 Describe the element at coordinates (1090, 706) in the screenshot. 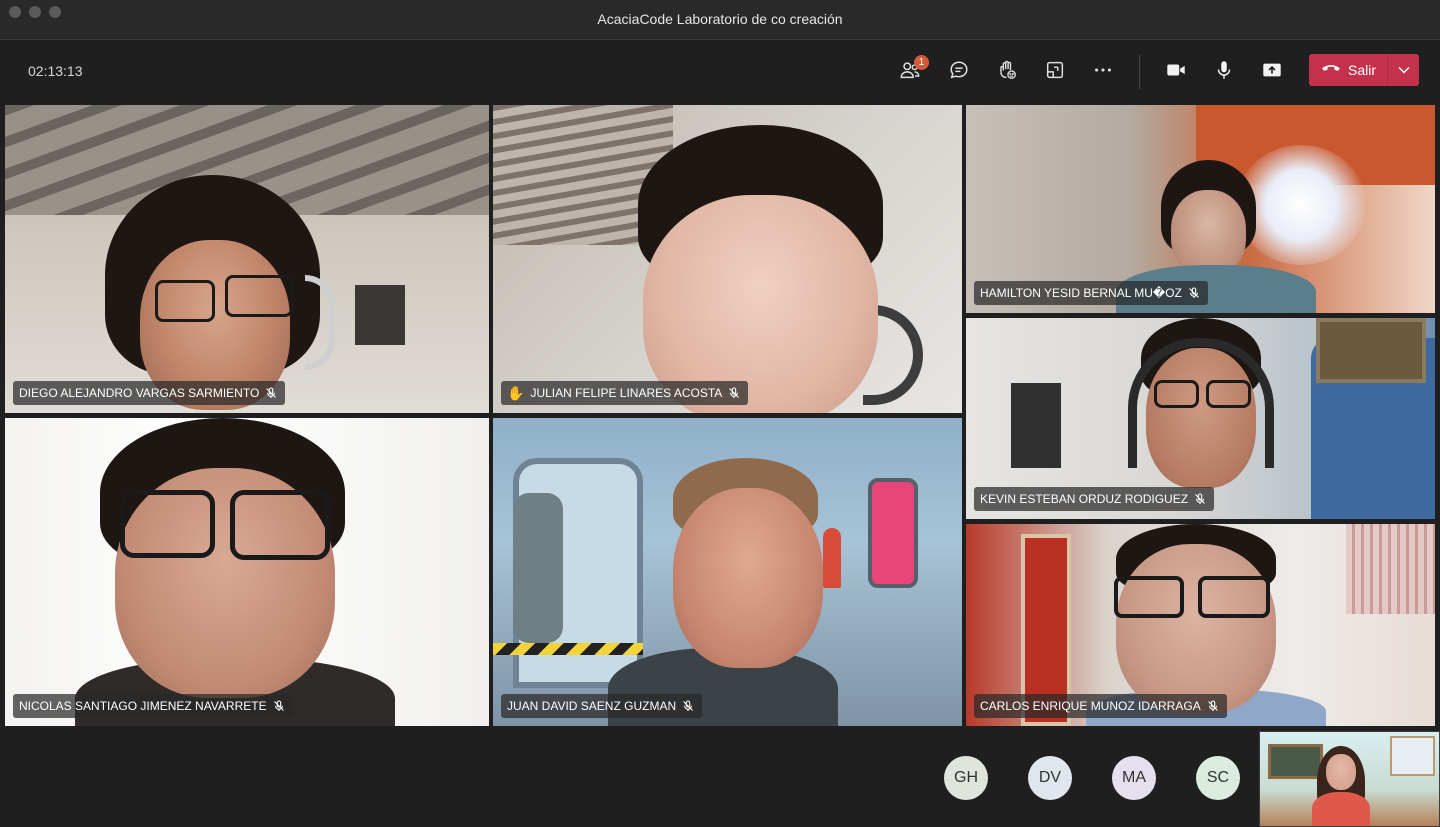

I see `participant-name: CARLOS ENRIQUE MUNOZ IDARRAGA` at that location.